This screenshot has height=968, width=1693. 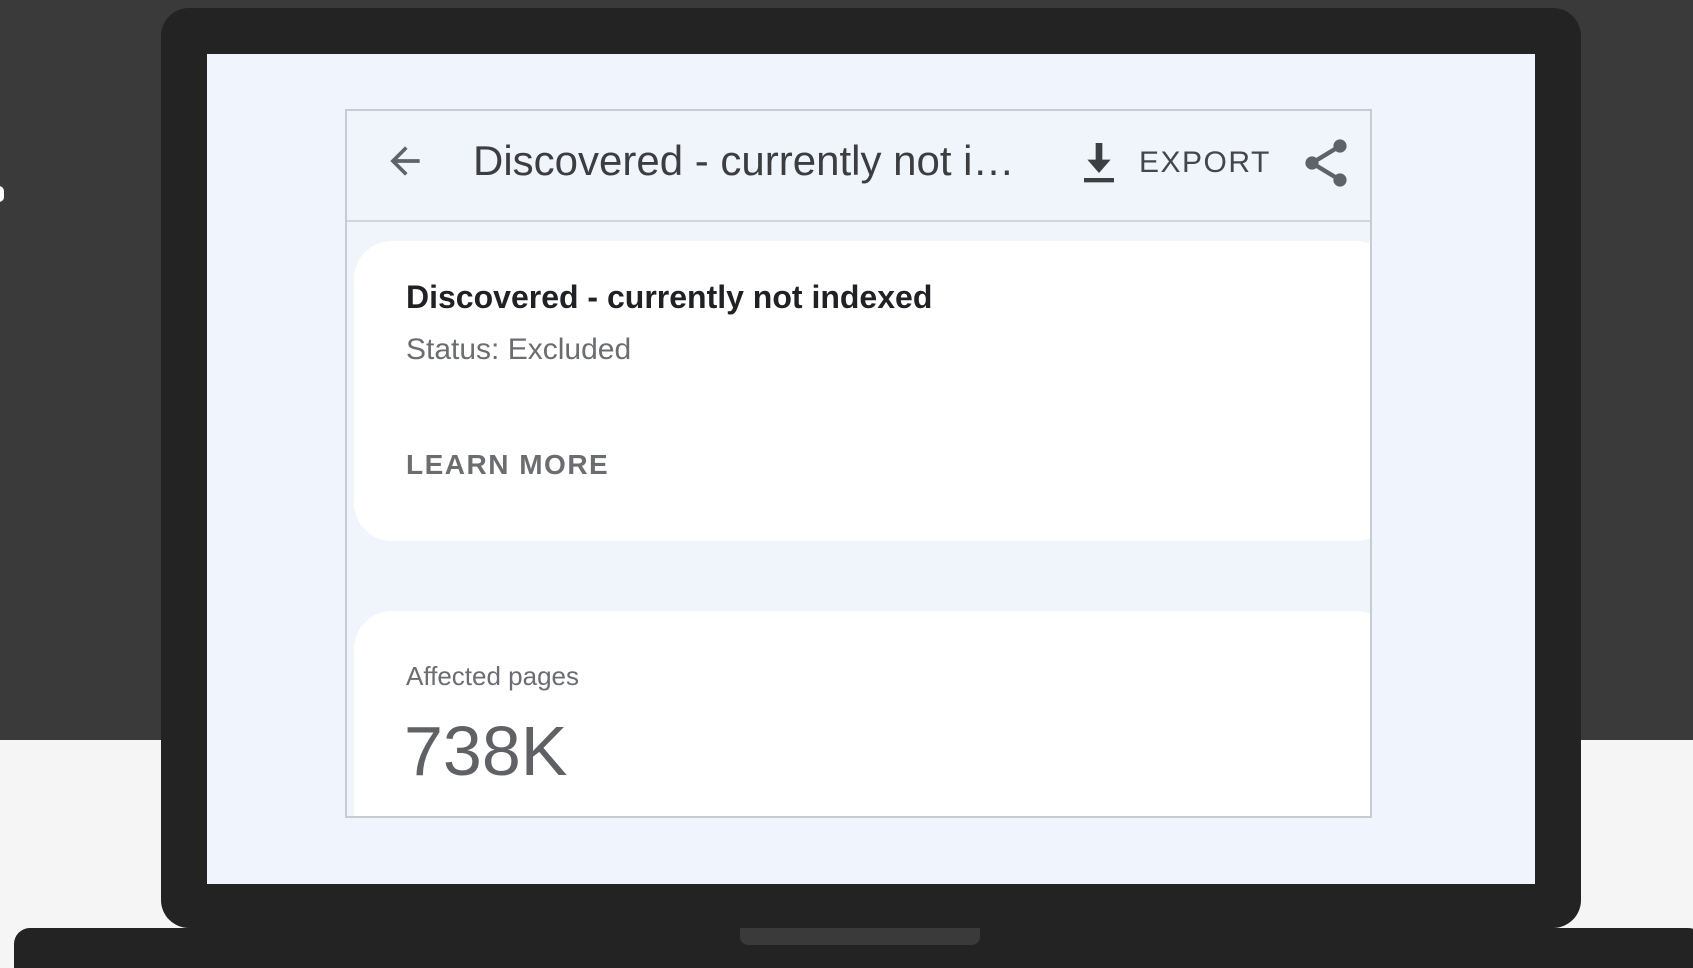 I want to click on affected-pages-card: Affected pages 738K, so click(x=862, y=713).